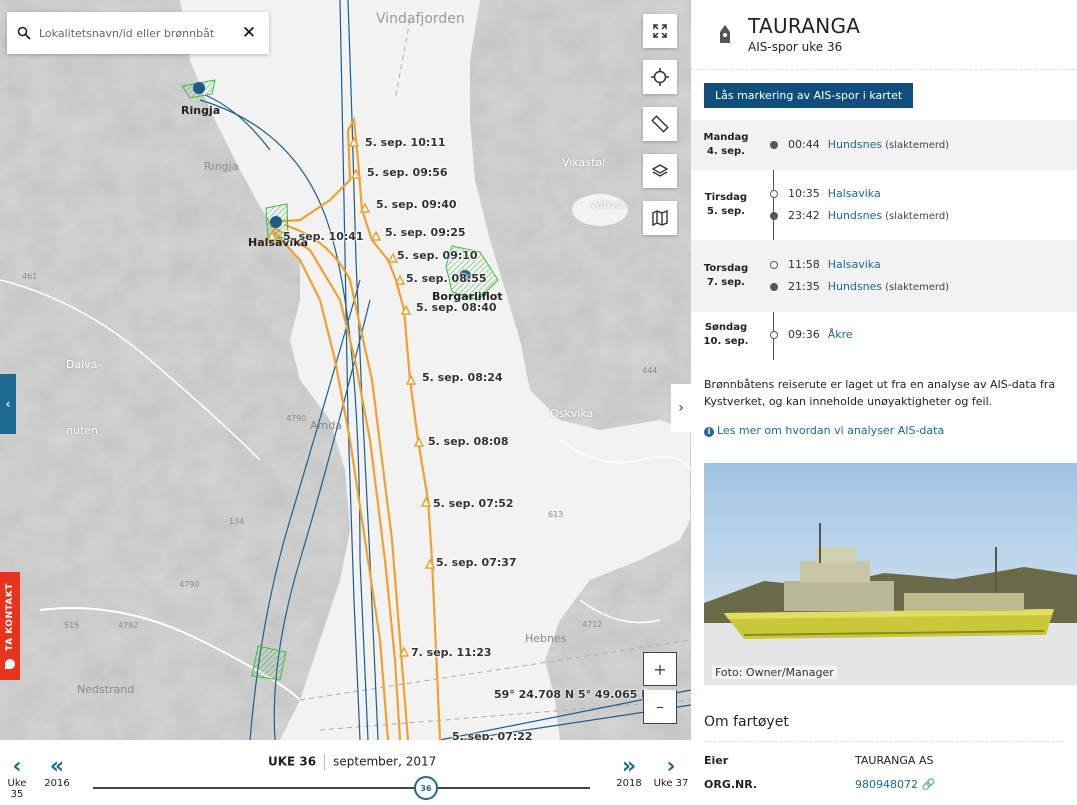 The image size is (1077, 805). I want to click on crosshair-icon, so click(660, 77).